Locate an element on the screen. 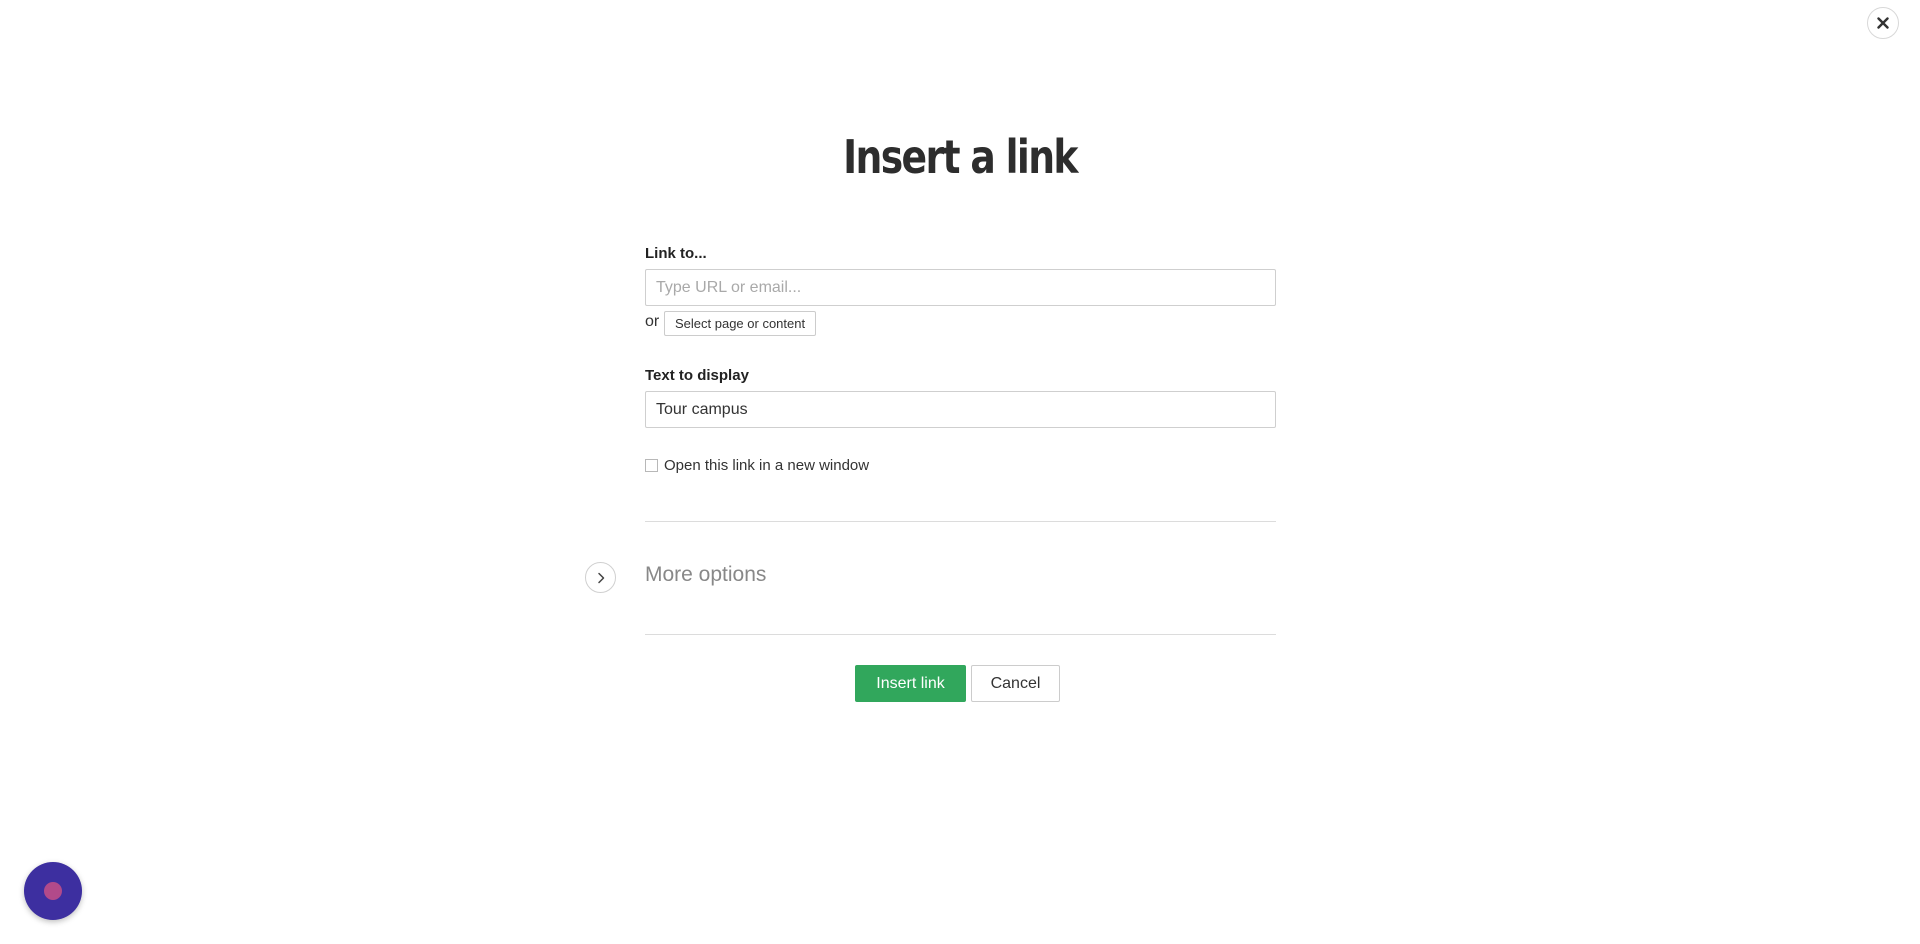  or-text: or is located at coordinates (652, 321).